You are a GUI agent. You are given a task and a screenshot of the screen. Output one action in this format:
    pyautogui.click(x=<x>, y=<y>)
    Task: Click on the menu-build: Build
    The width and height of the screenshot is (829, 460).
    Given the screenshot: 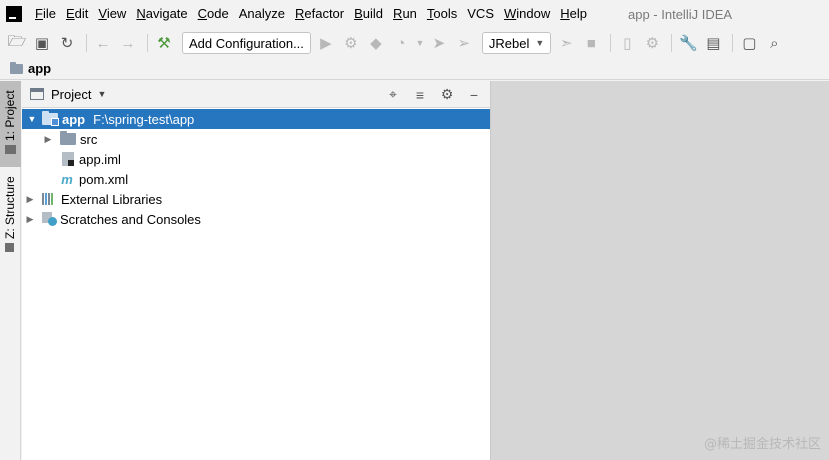 What is the action you would take?
    pyautogui.click(x=368, y=14)
    